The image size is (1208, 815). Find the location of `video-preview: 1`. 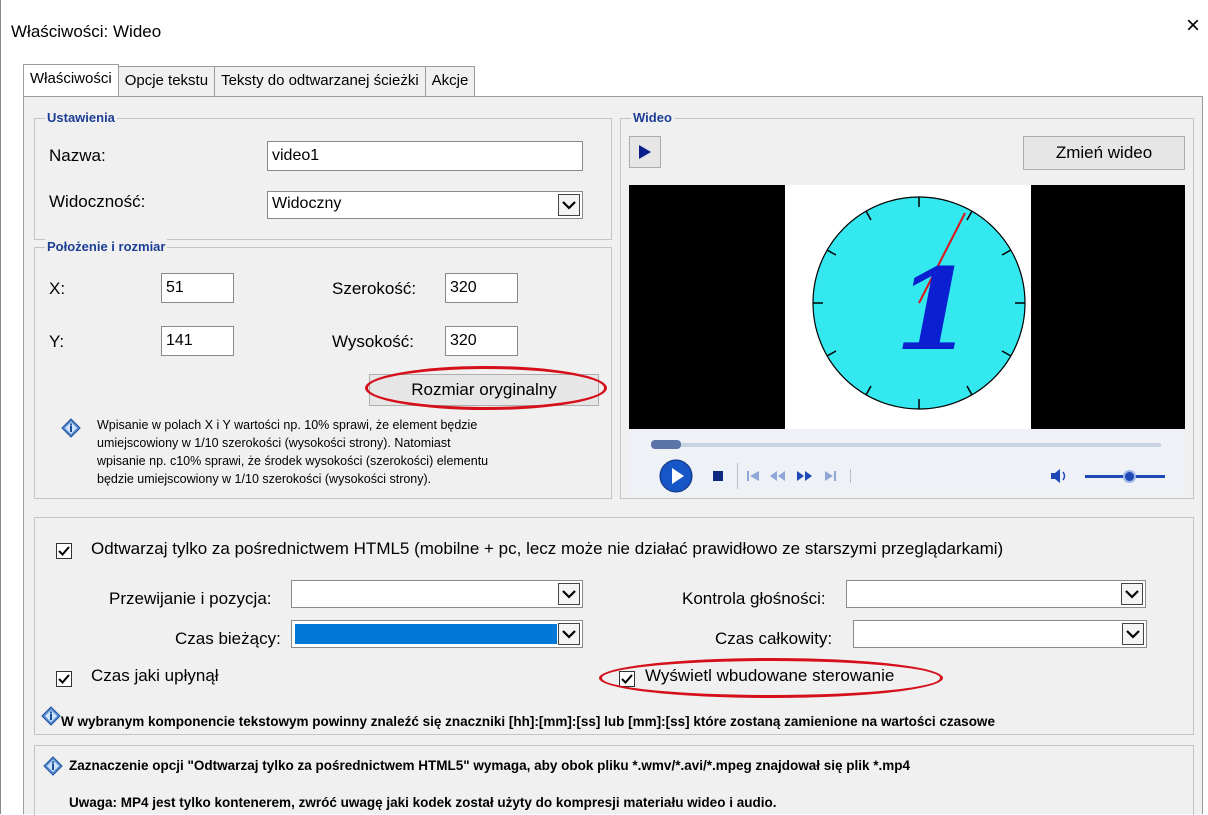

video-preview: 1 is located at coordinates (907, 307).